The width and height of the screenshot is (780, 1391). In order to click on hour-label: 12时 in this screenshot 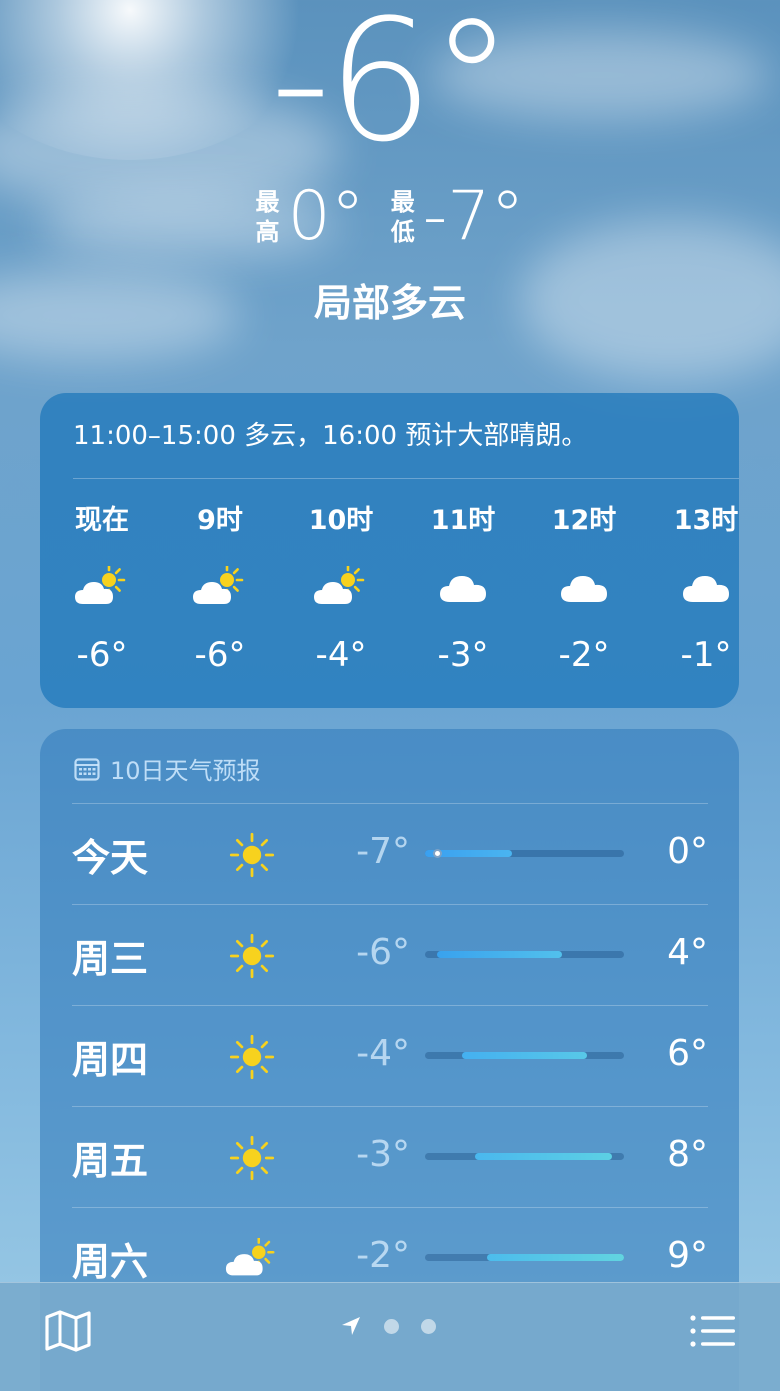, I will do `click(584, 520)`.